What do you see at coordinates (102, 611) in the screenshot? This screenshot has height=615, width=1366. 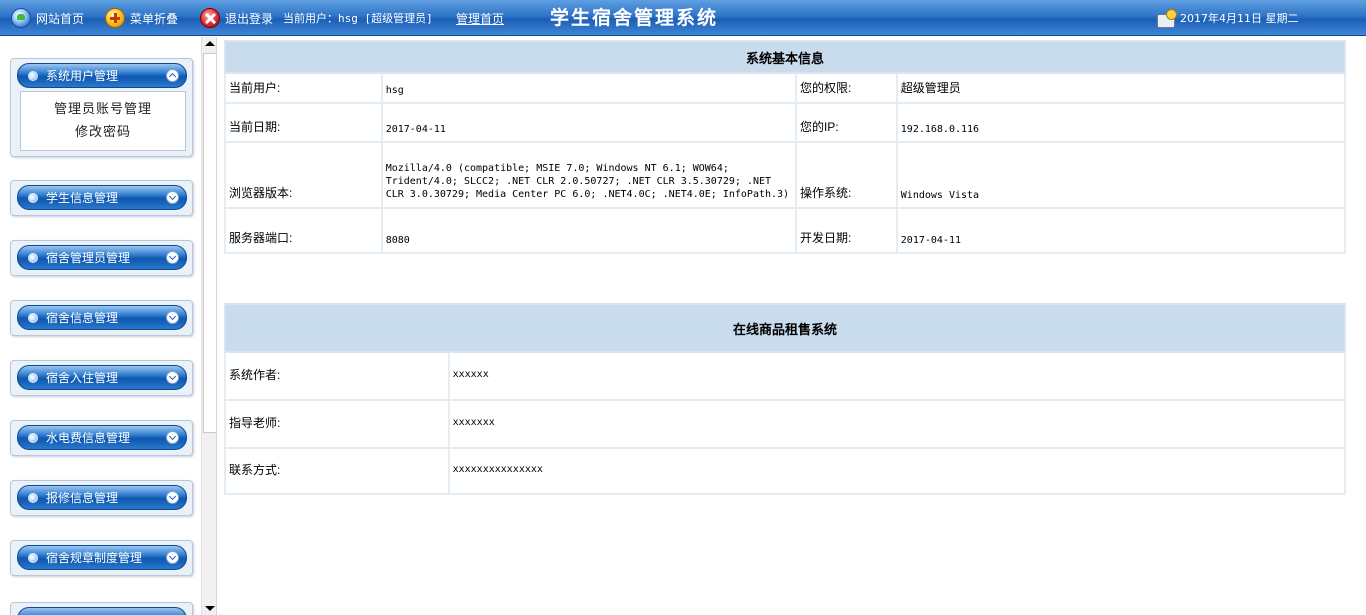 I see `menu-head-partial` at bounding box center [102, 611].